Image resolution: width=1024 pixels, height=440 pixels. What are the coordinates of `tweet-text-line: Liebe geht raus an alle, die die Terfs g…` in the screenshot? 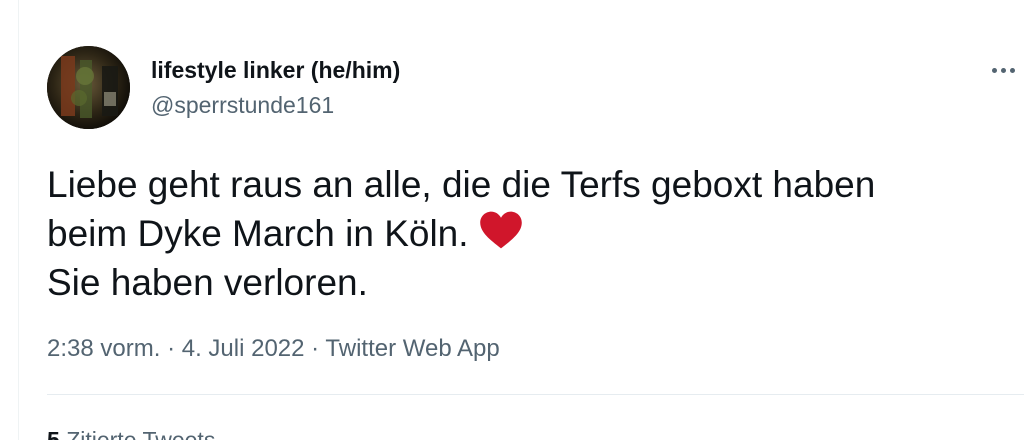 It's located at (461, 184).